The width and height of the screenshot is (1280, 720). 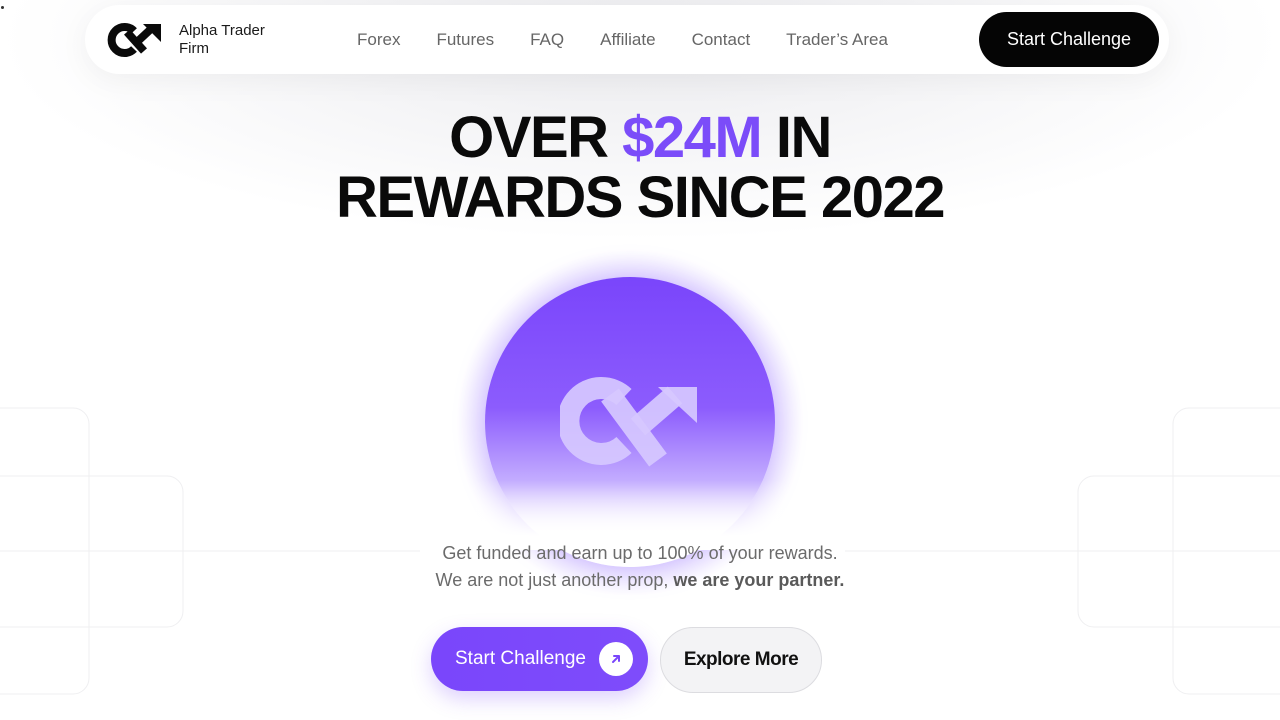 I want to click on nav-link-futures: Futures, so click(x=465, y=40).